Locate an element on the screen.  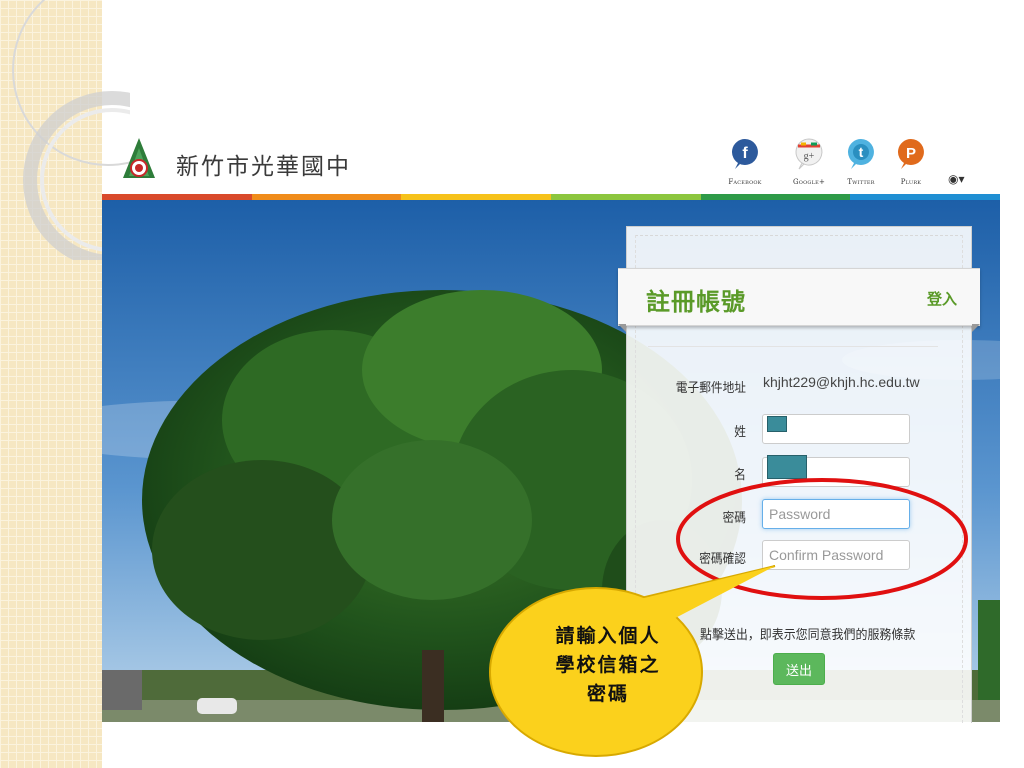
facebook-label: Facebook is located at coordinates (745, 182).